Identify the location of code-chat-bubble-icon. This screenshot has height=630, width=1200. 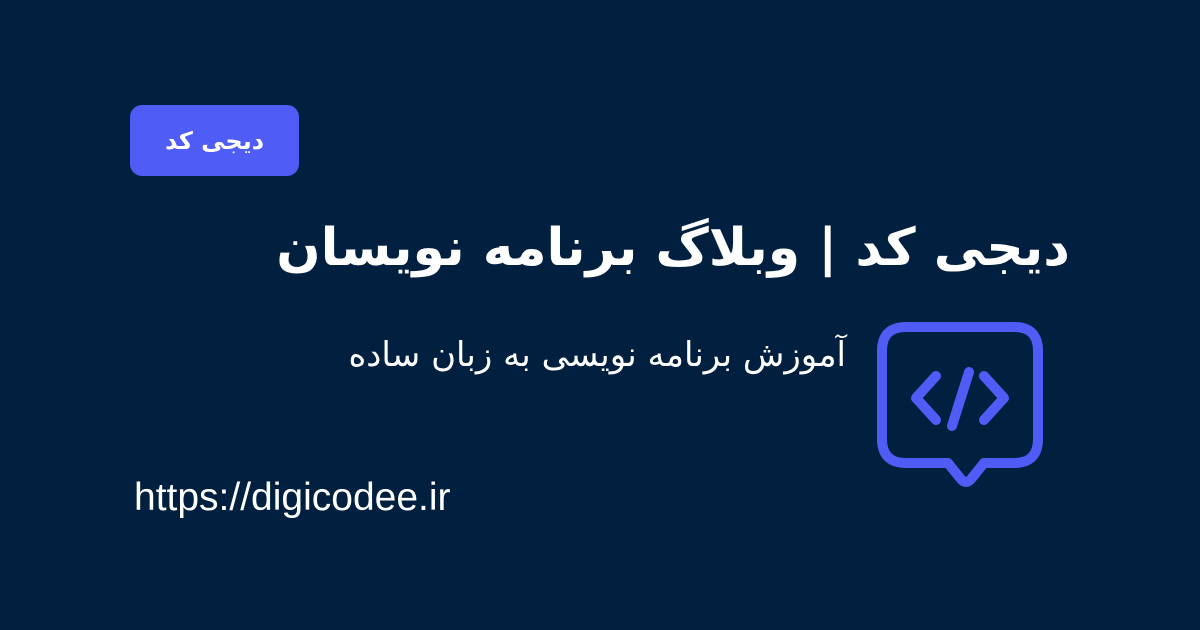
(960, 404).